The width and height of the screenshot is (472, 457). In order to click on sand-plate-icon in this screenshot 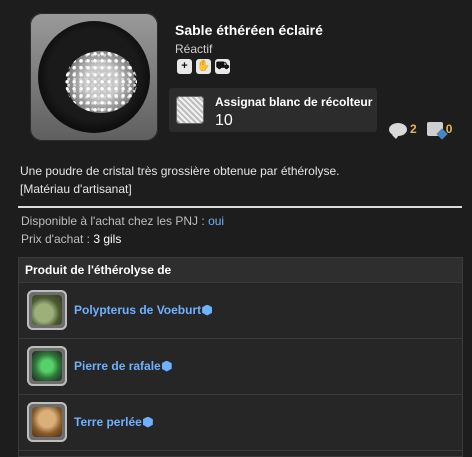, I will do `click(94, 77)`.